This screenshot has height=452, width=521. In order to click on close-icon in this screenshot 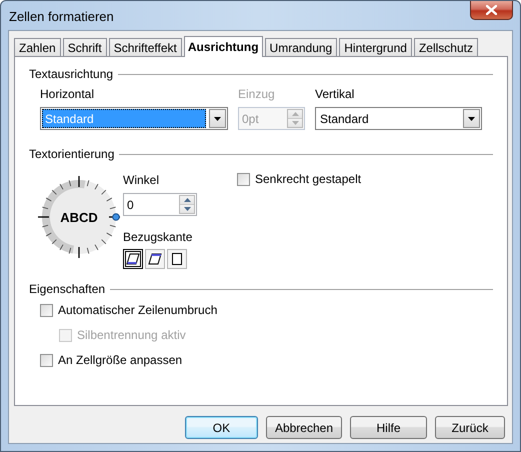, I will do `click(491, 10)`.